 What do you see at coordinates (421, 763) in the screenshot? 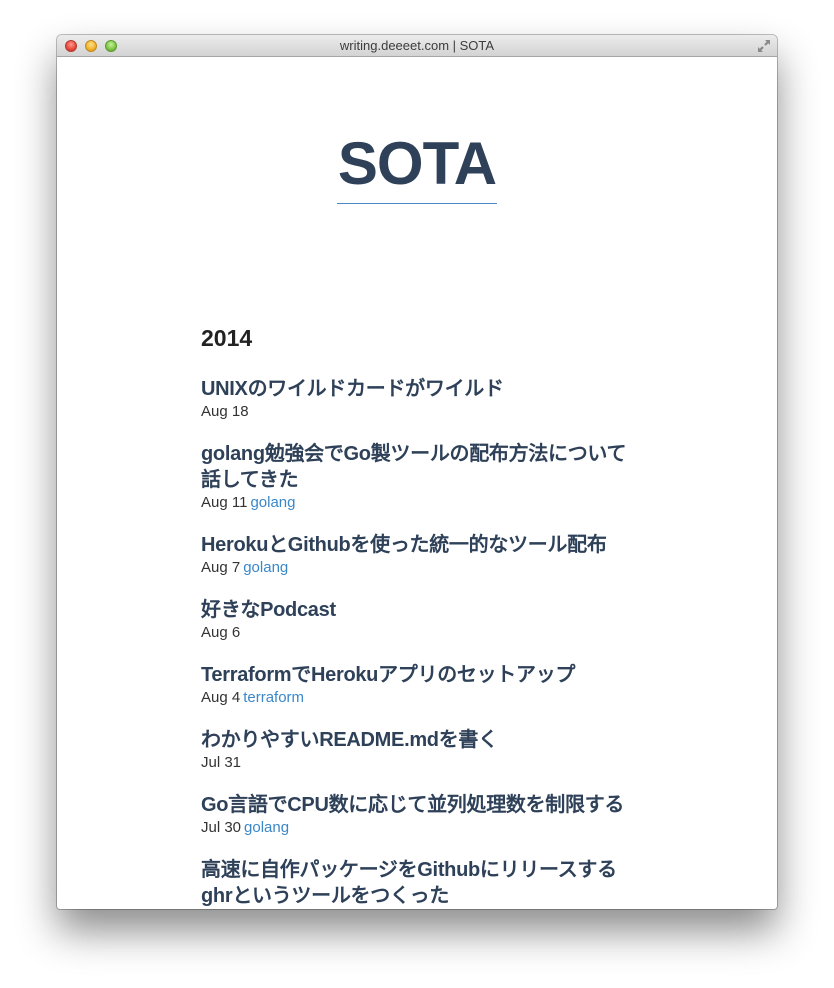
I see `post-meta: Jul 31` at bounding box center [421, 763].